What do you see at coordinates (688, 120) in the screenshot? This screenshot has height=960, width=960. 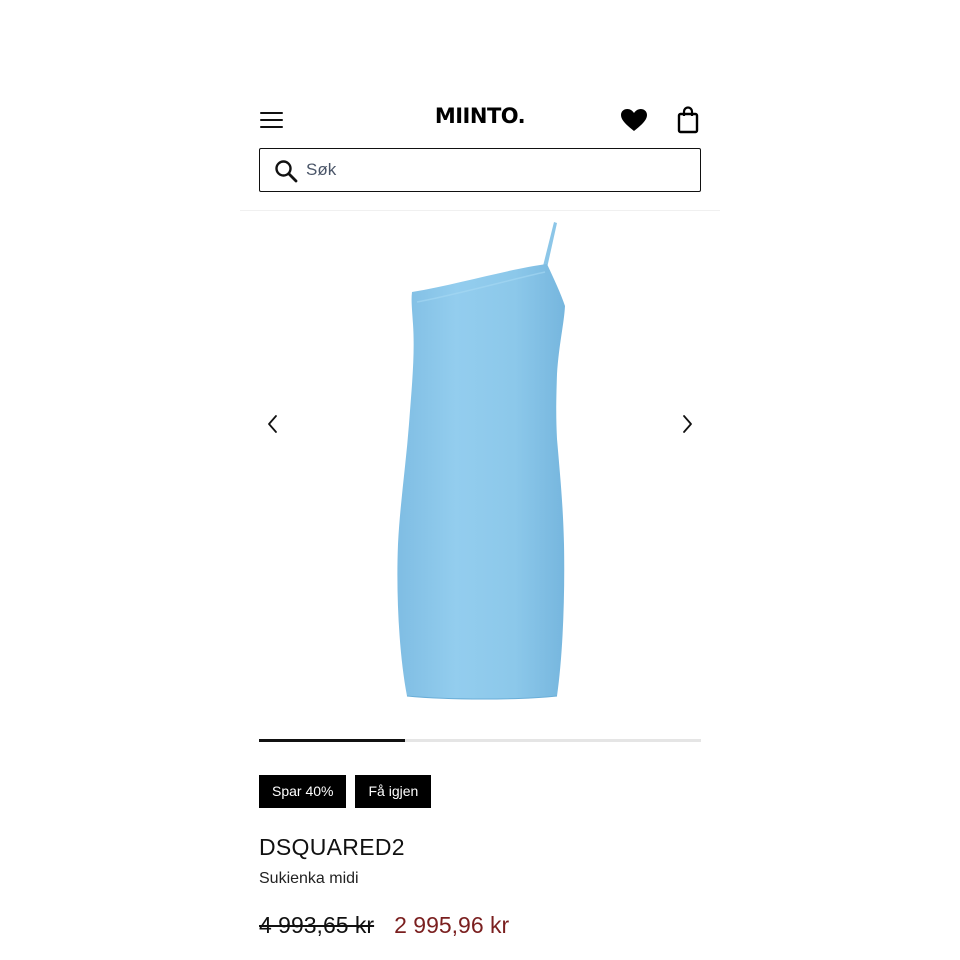 I see `shopping-bag-icon` at bounding box center [688, 120].